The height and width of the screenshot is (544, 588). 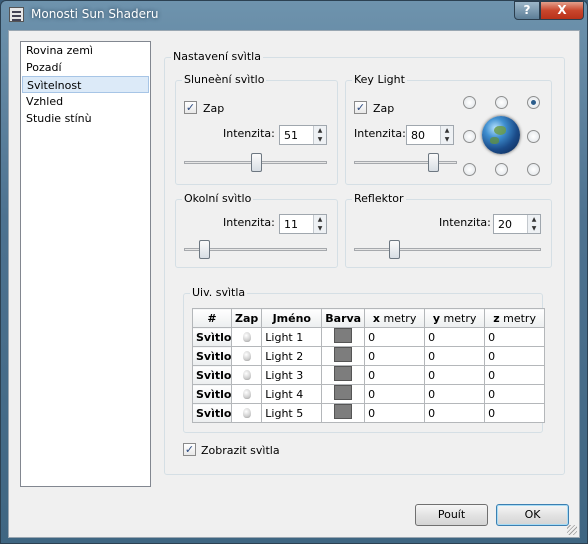 I want to click on table-row: Svìtlo3 Light 3 0 0 0, so click(x=369, y=375).